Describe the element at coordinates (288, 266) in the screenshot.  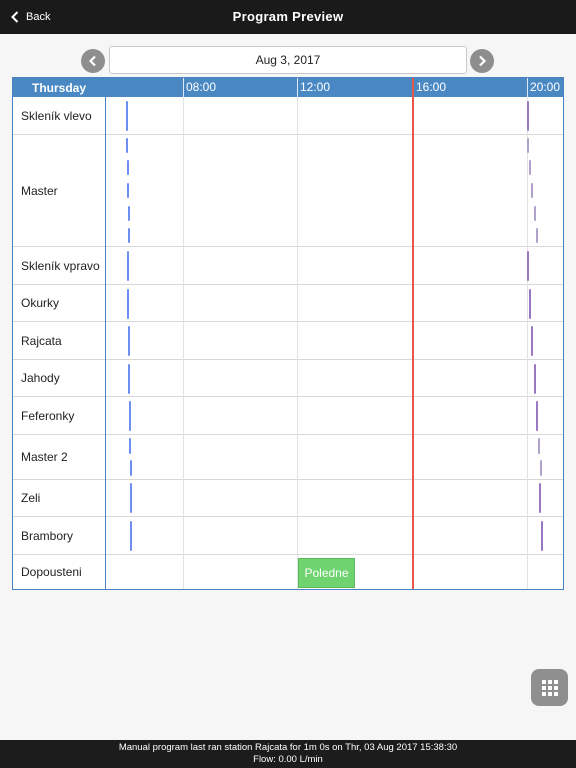
I see `station-row-sklenik-vpravo: Skleník vpravo` at that location.